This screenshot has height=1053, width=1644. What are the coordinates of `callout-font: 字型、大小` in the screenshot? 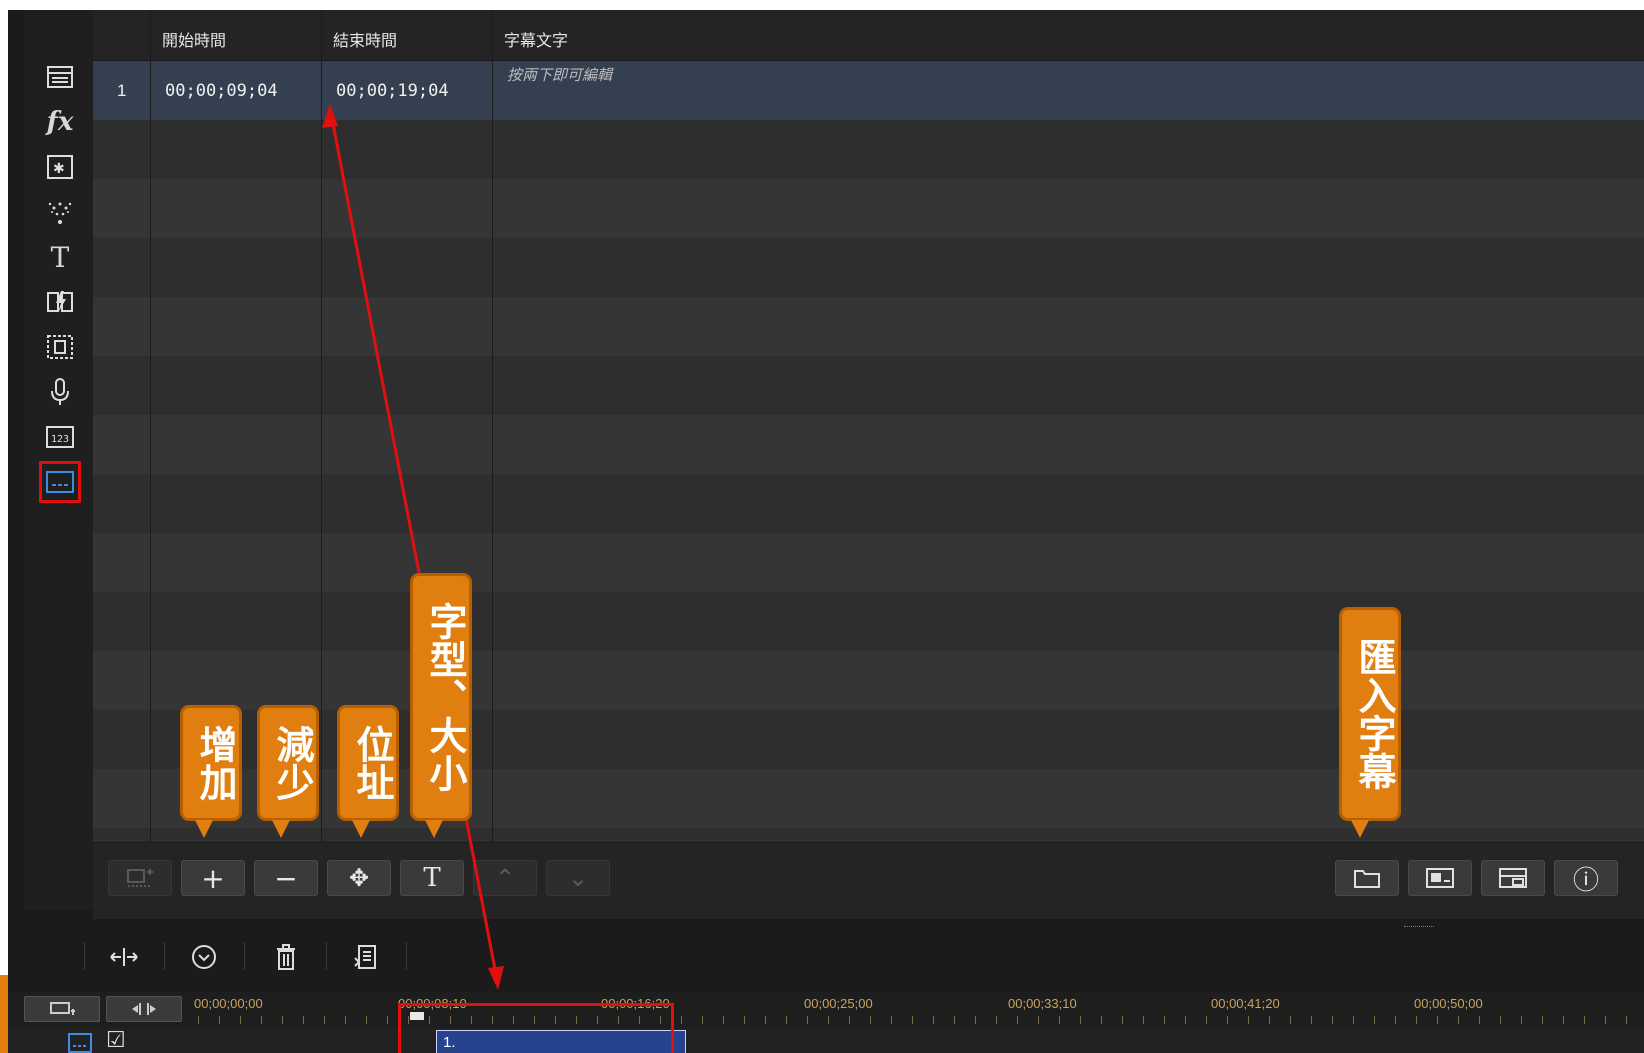 It's located at (441, 697).